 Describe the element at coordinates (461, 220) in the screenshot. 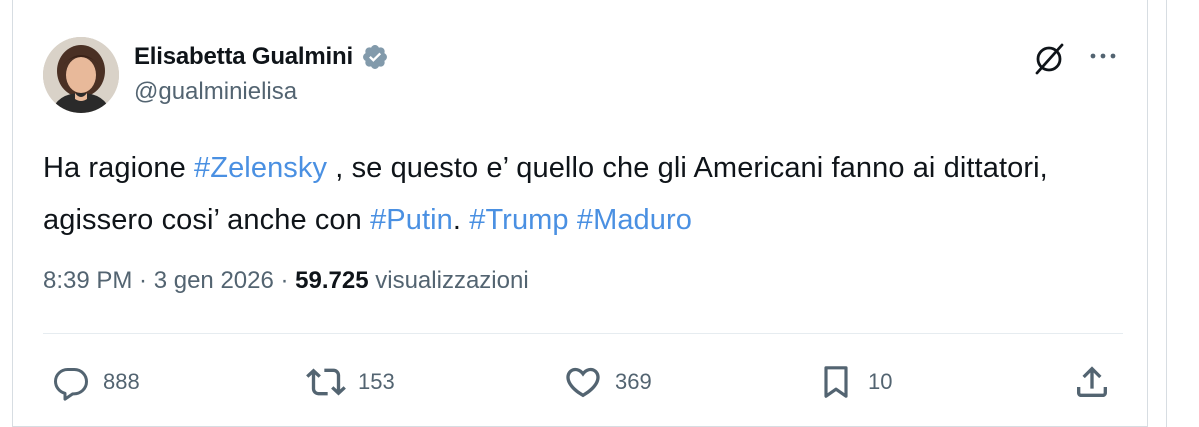

I see `text-part: .` at that location.